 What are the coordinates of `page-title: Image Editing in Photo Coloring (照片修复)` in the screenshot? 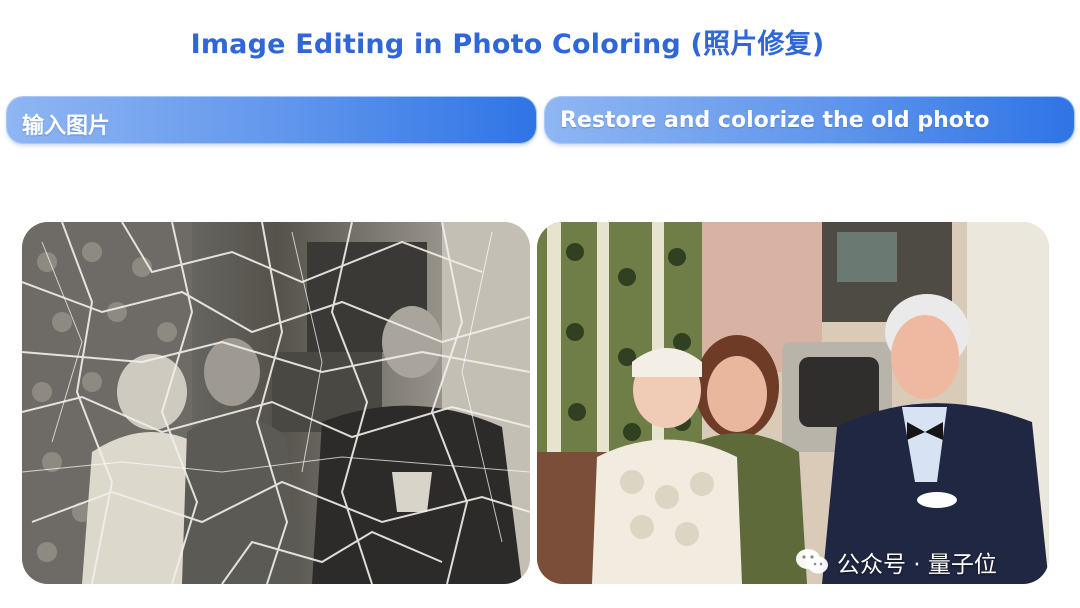 It's located at (507, 44).